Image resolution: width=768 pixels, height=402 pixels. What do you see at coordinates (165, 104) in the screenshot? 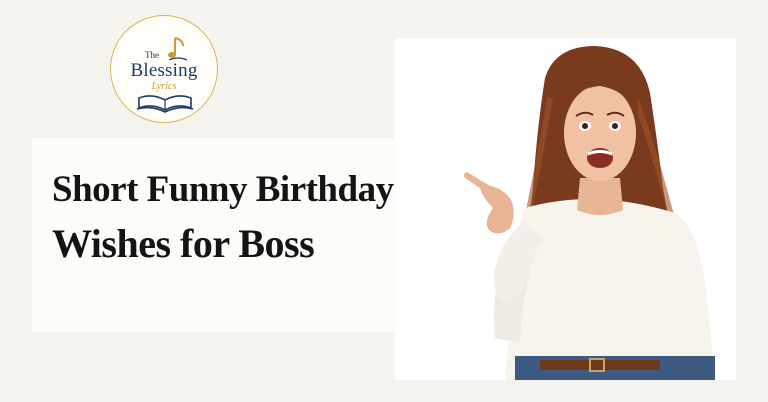
I see `open-book-icon` at bounding box center [165, 104].